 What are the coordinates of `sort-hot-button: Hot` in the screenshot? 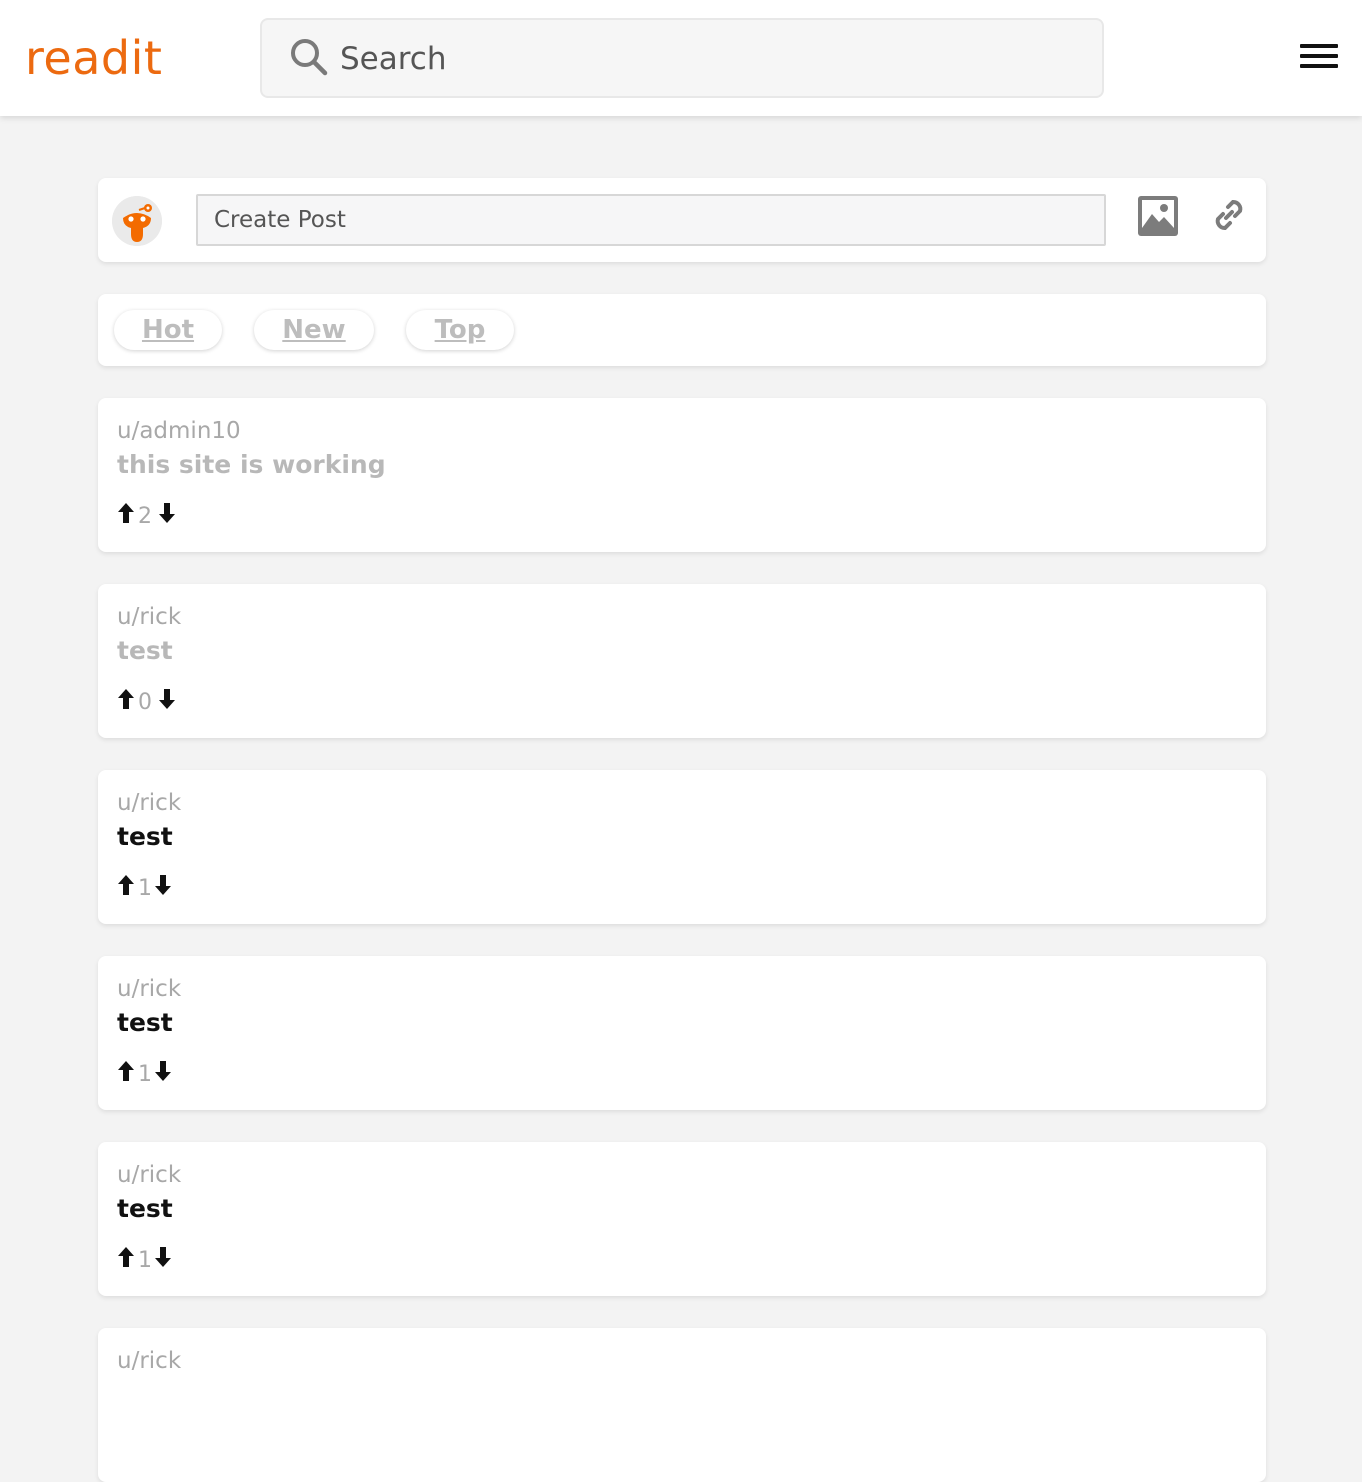 It's located at (168, 330).